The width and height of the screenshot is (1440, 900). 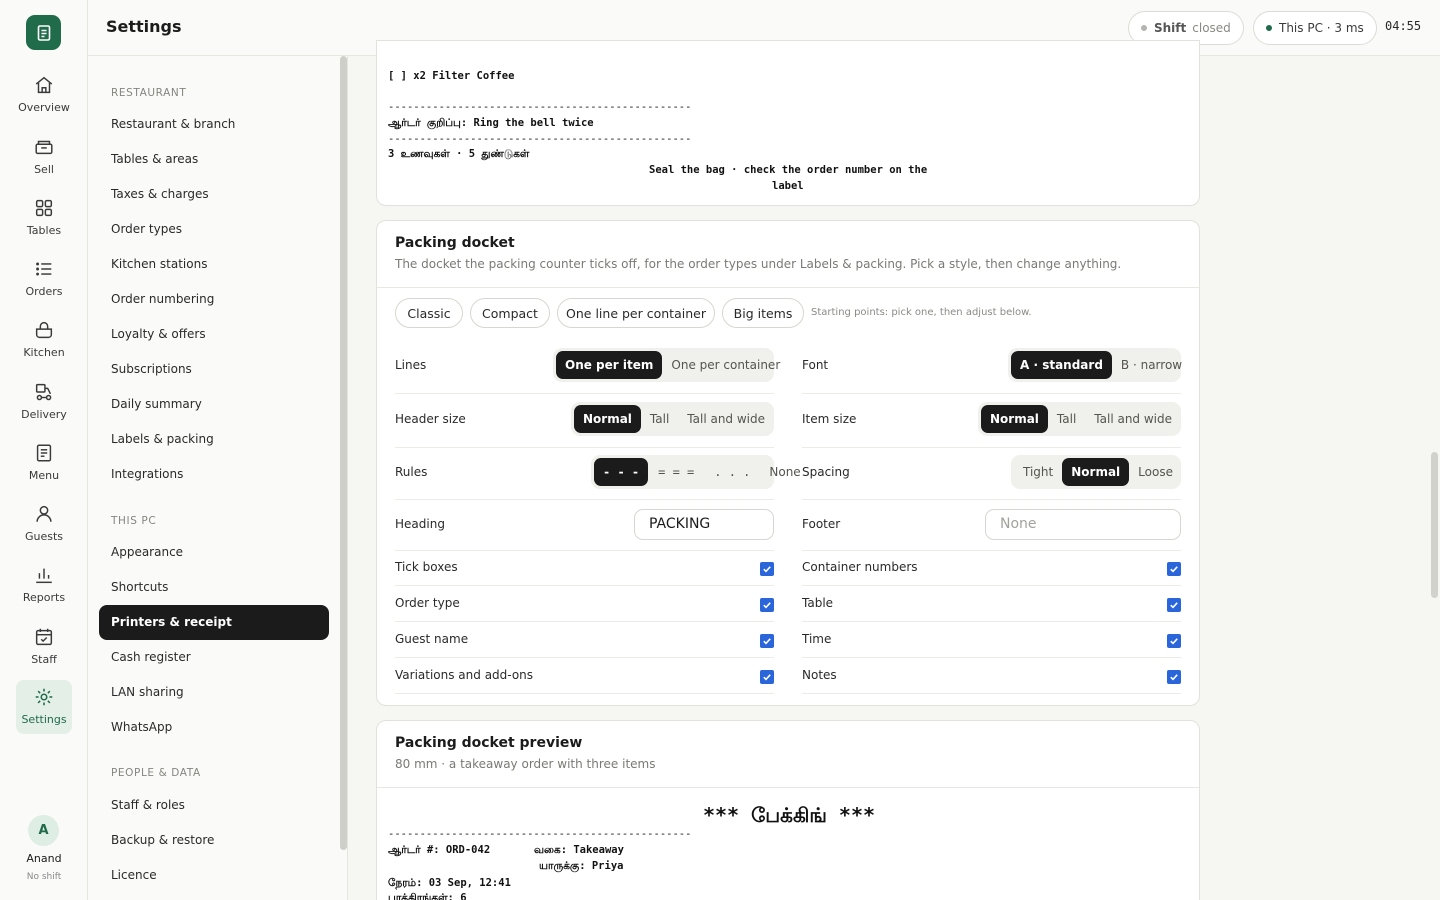 I want to click on tick-boxes-checkbox, so click(x=767, y=569).